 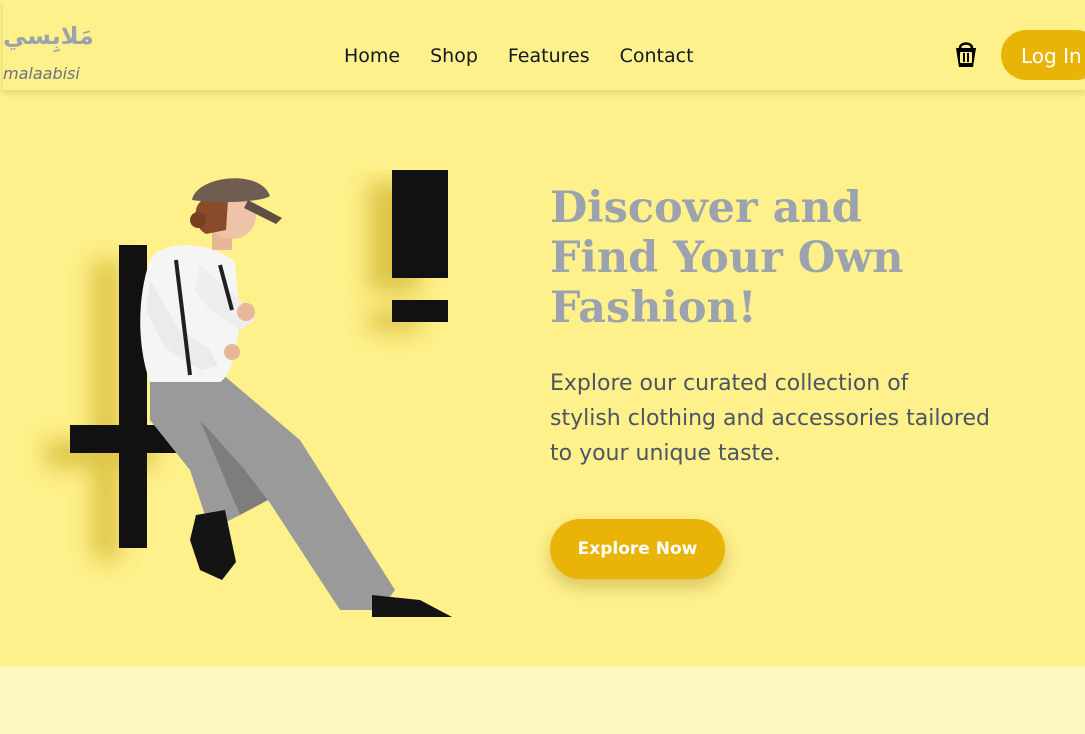 I want to click on nav-link-features: Features, so click(x=549, y=56).